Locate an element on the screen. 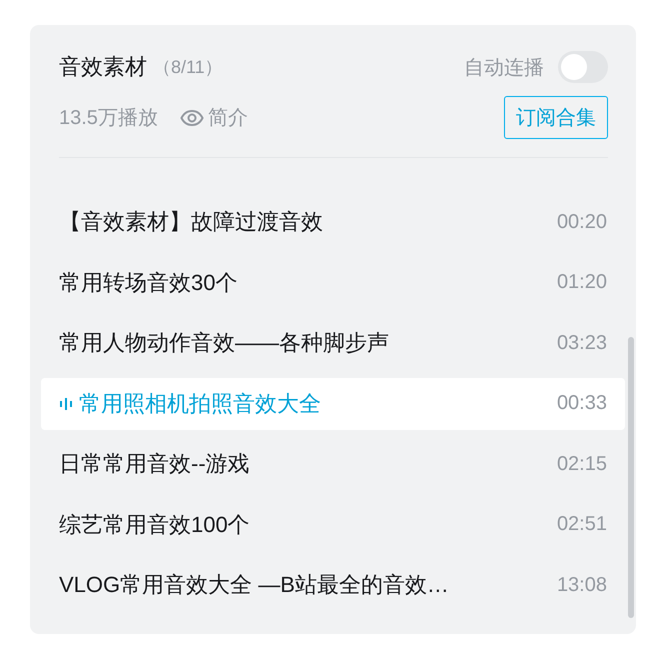 The height and width of the screenshot is (649, 660). episode-count: （8/11） is located at coordinates (188, 67).